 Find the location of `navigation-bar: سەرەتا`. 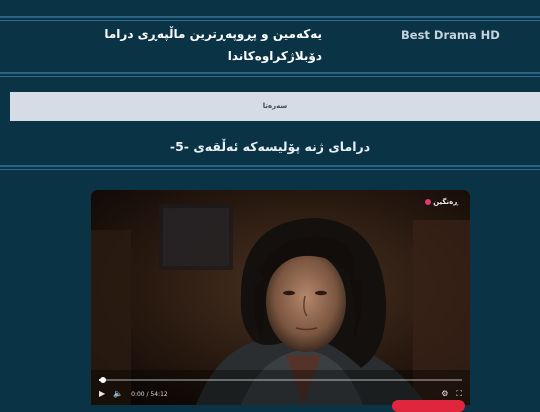

navigation-bar: سەرەتا is located at coordinates (275, 106).